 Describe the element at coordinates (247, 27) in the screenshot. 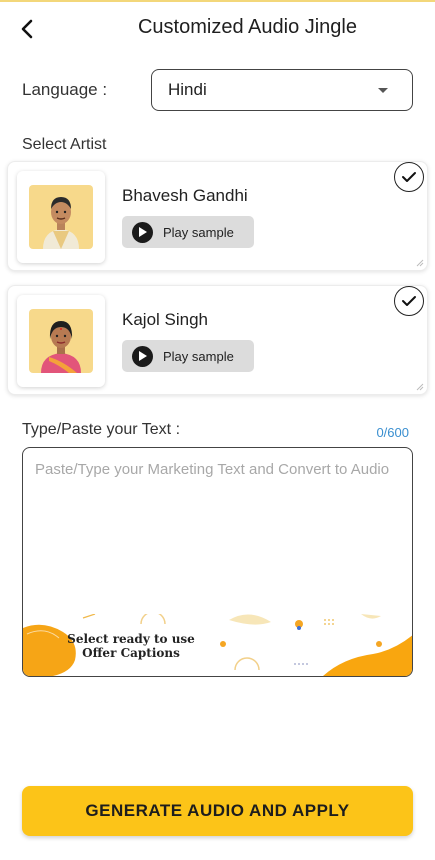

I see `page-title: Customized Audio Jingle` at that location.